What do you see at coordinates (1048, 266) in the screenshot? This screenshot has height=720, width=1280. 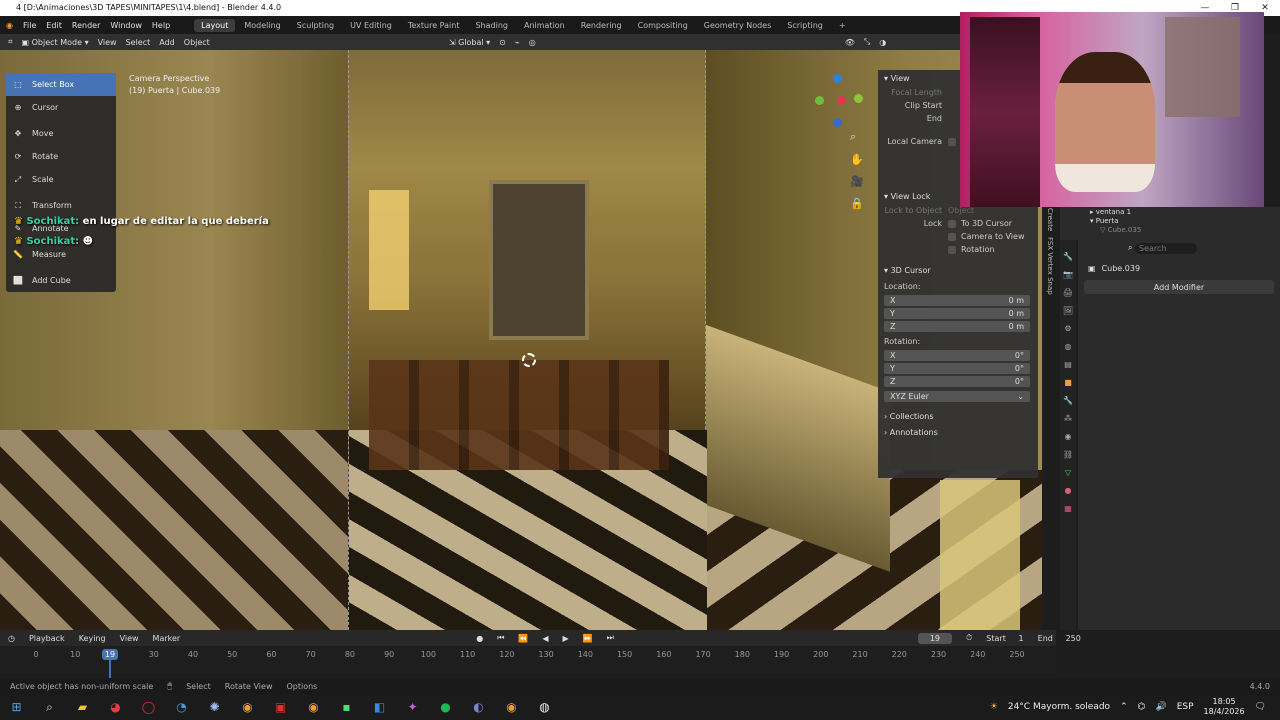 I see `tab-fsx-vertex-snap: FSX Vertex Snap` at bounding box center [1048, 266].